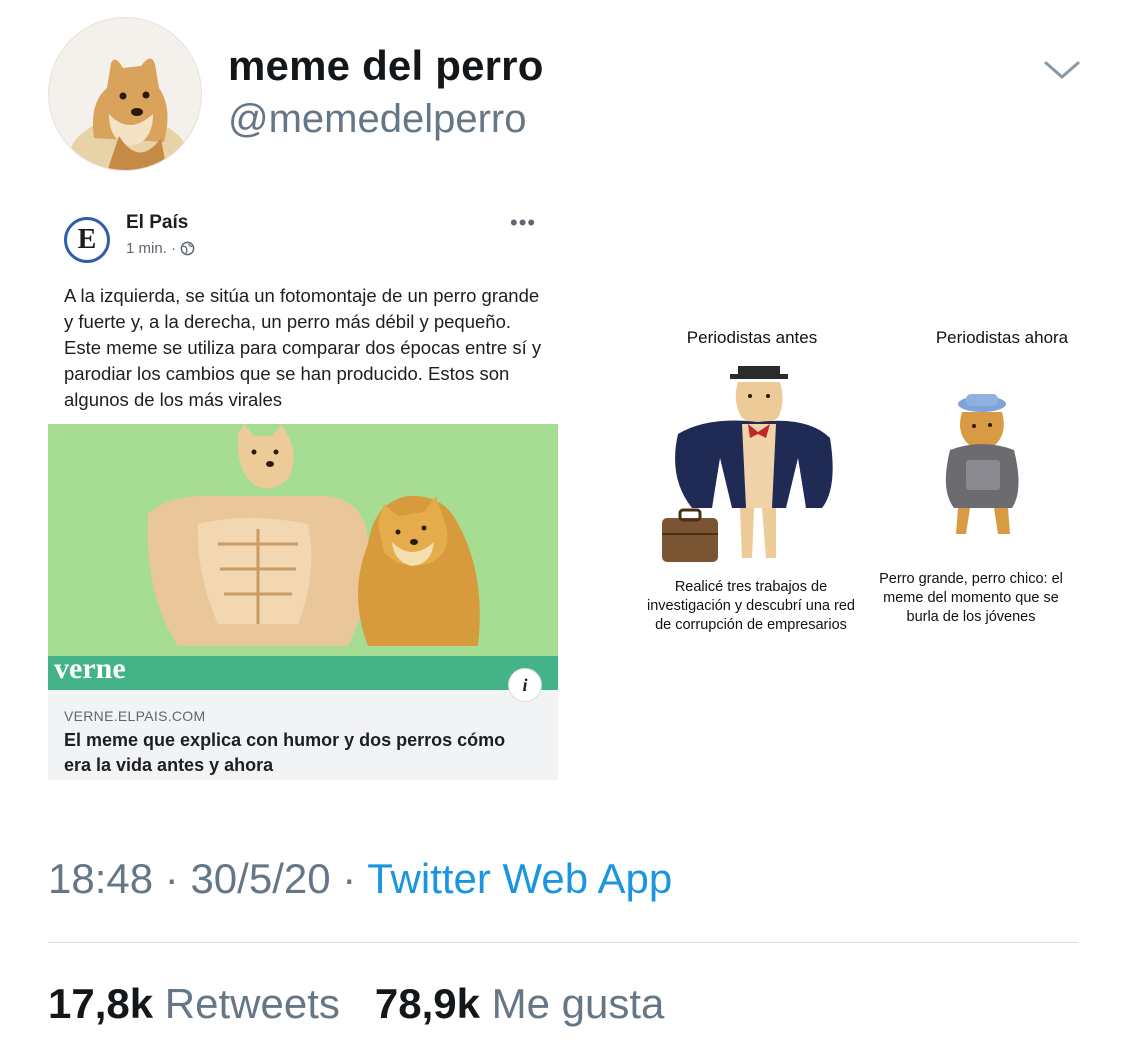  What do you see at coordinates (313, 535) in the screenshot?
I see `doge-vs-cheems-illustration` at bounding box center [313, 535].